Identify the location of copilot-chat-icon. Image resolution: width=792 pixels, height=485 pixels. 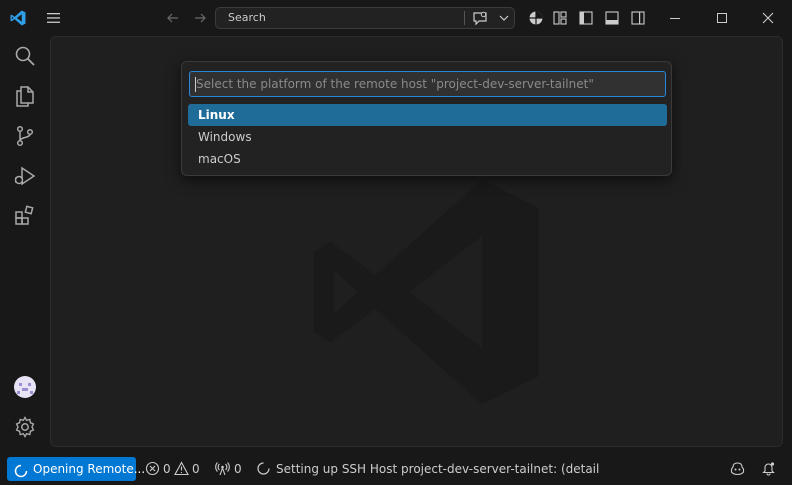
(480, 18).